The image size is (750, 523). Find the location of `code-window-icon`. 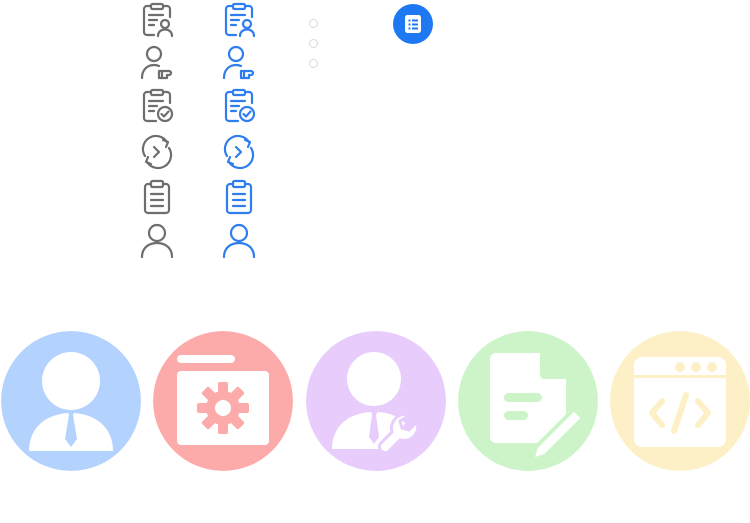

code-window-icon is located at coordinates (680, 401).